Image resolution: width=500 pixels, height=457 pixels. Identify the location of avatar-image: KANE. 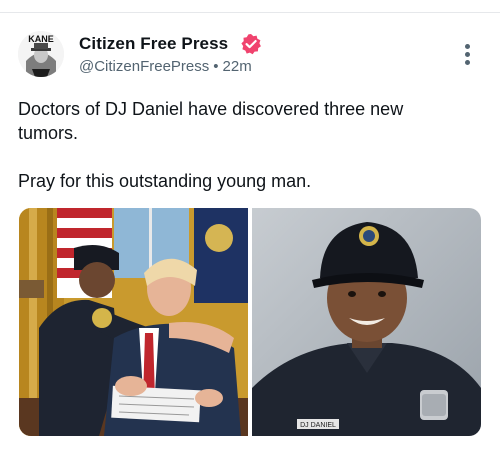
(41, 54).